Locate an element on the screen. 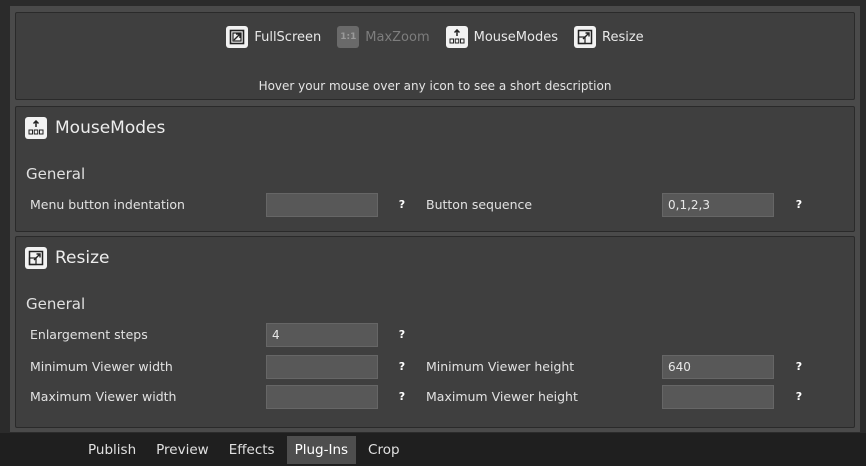  mousemodes-button: MouseModes is located at coordinates (501, 37).